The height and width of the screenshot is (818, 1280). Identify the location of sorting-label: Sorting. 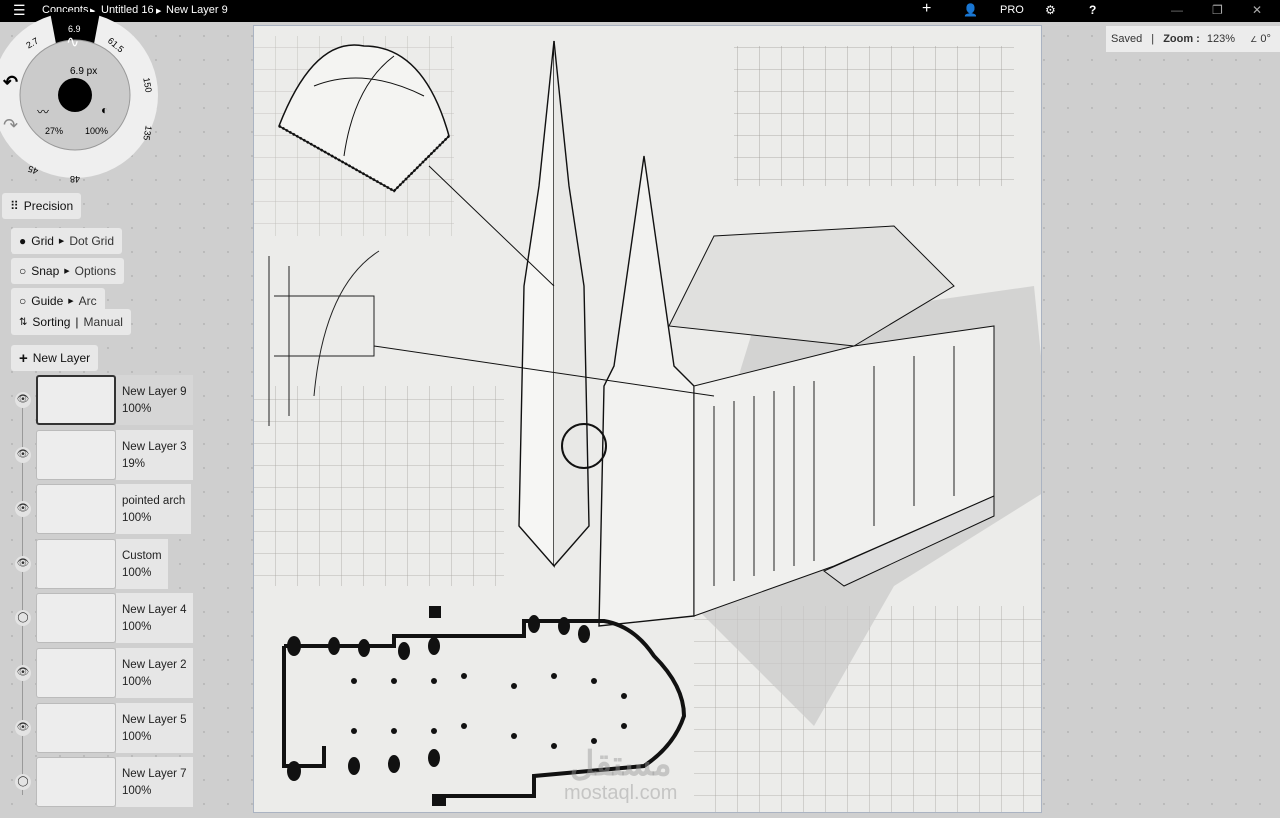
(51, 322).